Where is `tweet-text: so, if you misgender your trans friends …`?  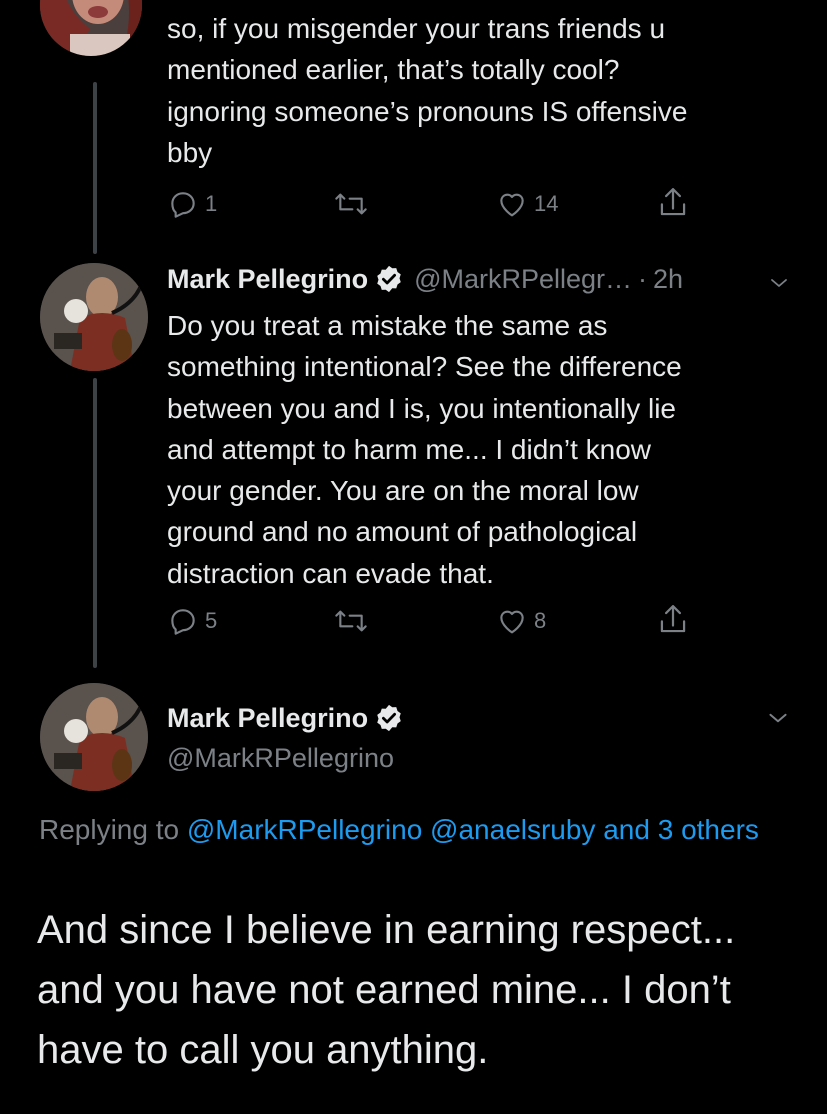
tweet-text: so, if you misgender your trans friends … is located at coordinates (427, 90).